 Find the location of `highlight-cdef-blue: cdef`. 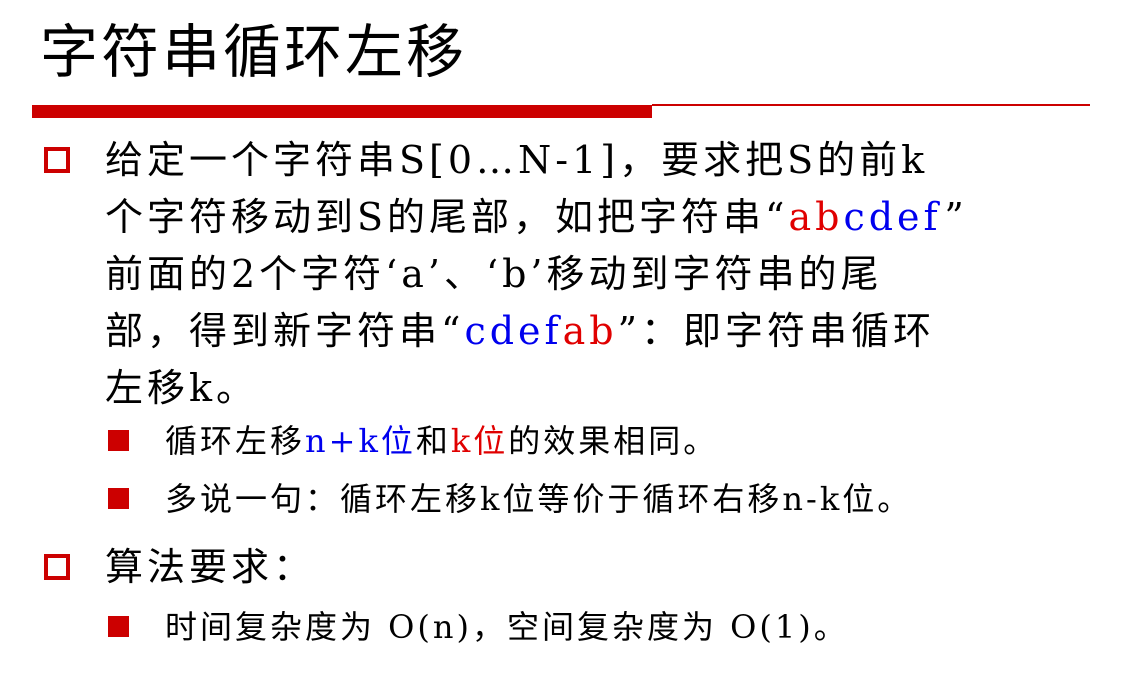

highlight-cdef-blue: cdef is located at coordinates (894, 217).